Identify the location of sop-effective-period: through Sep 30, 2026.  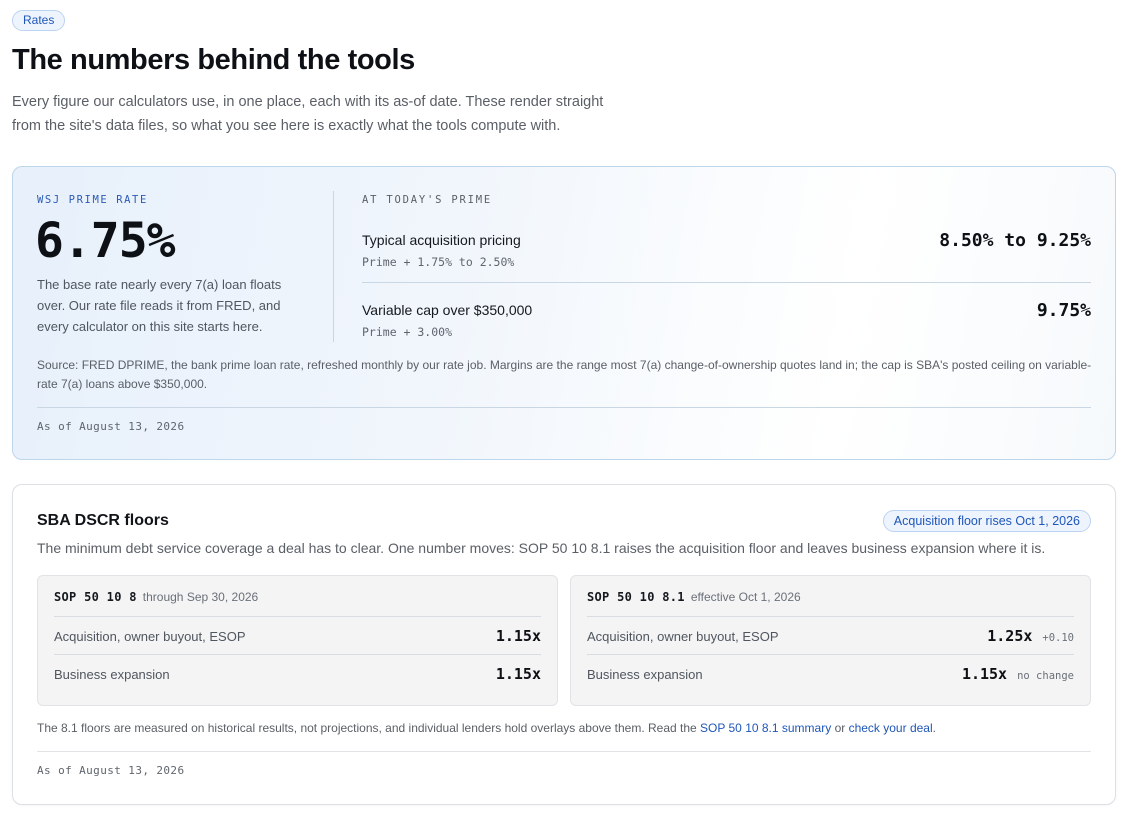
(200, 597).